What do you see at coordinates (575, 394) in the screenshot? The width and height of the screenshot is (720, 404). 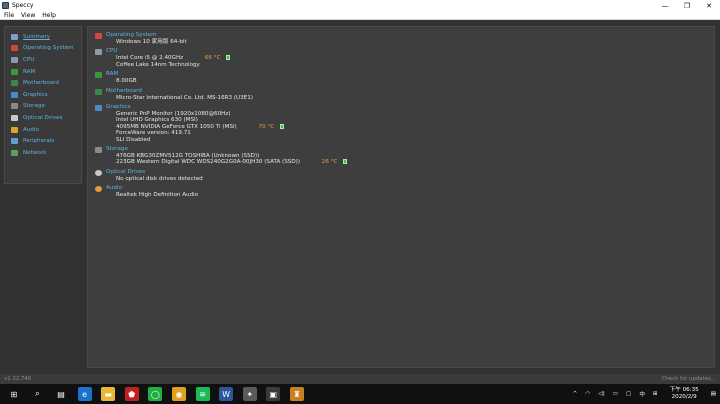 I see `tray-chevron-icon: ^` at bounding box center [575, 394].